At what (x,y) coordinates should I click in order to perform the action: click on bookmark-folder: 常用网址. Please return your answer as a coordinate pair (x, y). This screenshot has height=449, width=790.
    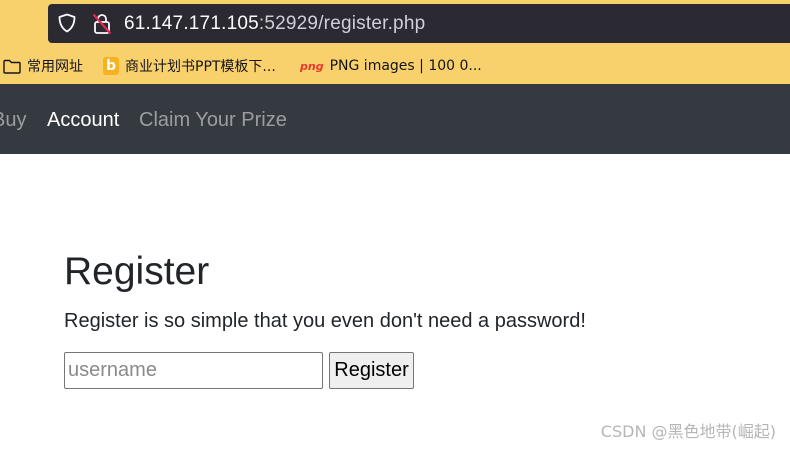
    Looking at the image, I should click on (43, 66).